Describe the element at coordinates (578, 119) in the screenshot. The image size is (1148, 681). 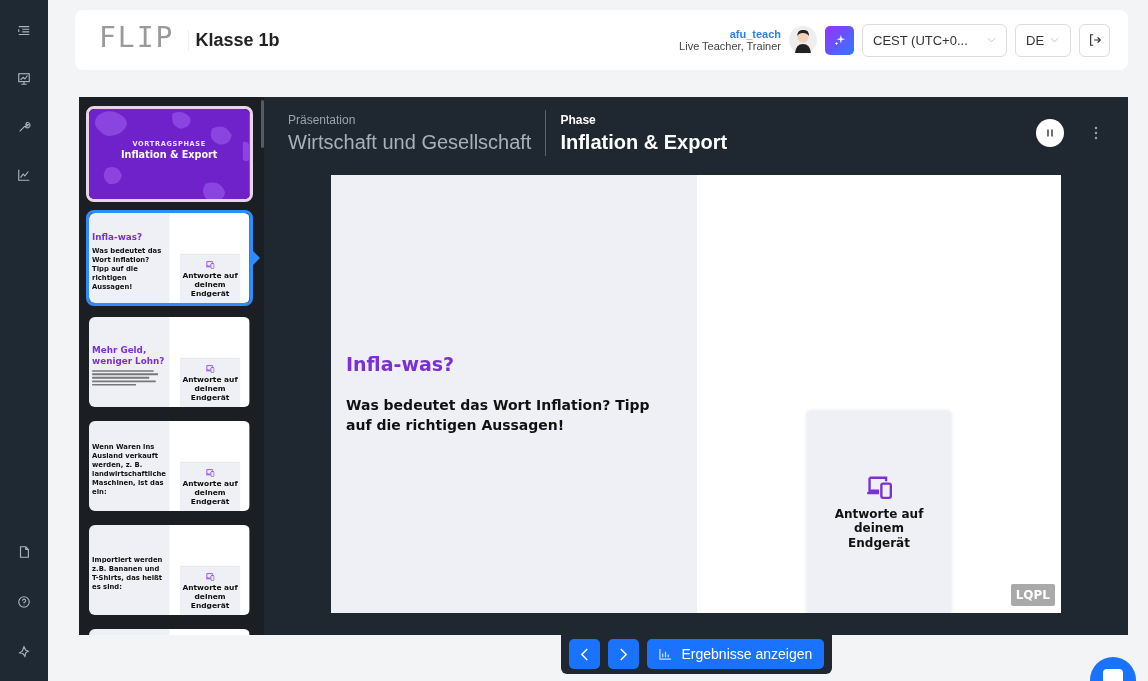
I see `phase-label: Phase` at that location.